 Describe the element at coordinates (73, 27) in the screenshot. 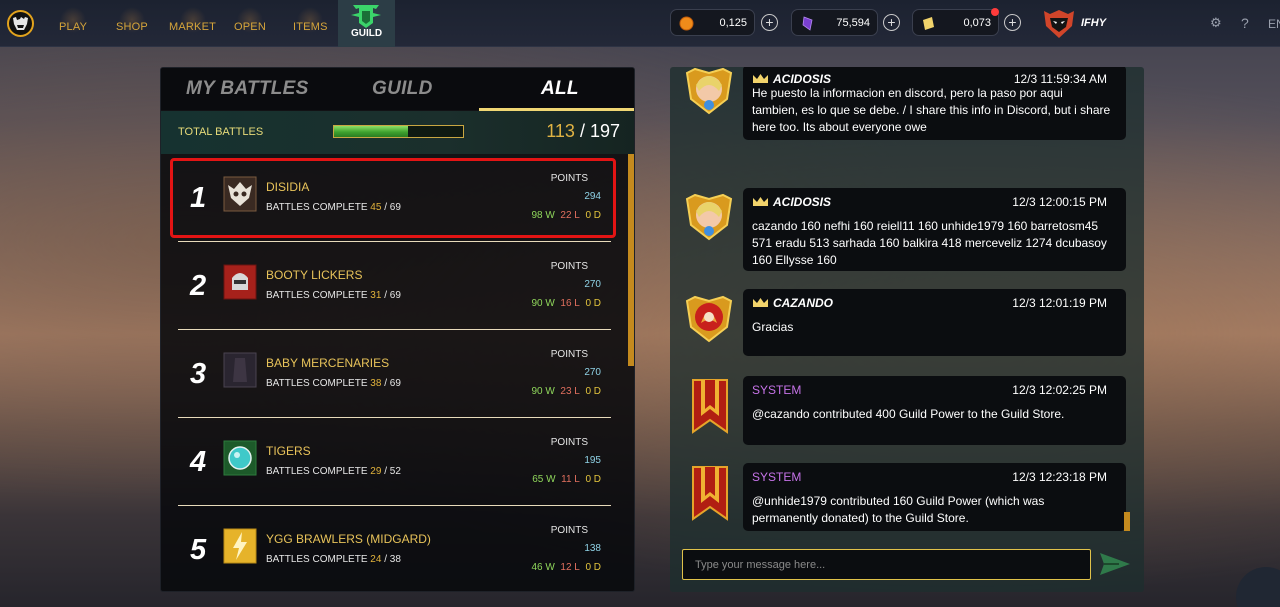

I see `nav-play-label: PLAY` at that location.